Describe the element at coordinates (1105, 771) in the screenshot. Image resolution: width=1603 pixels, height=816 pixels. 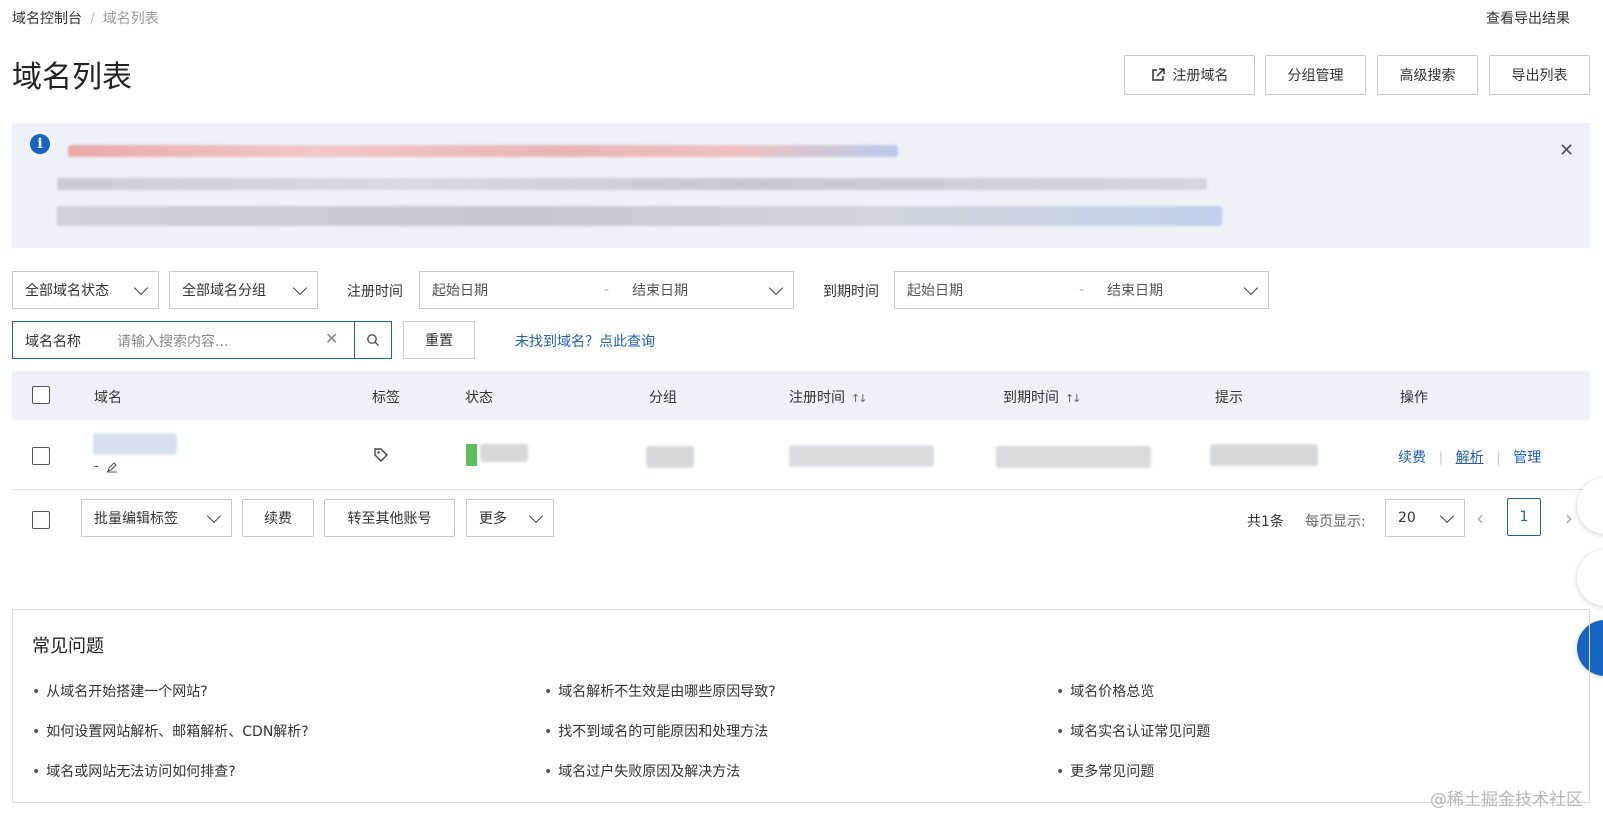
I see `faq-link: 更多常见问题` at that location.